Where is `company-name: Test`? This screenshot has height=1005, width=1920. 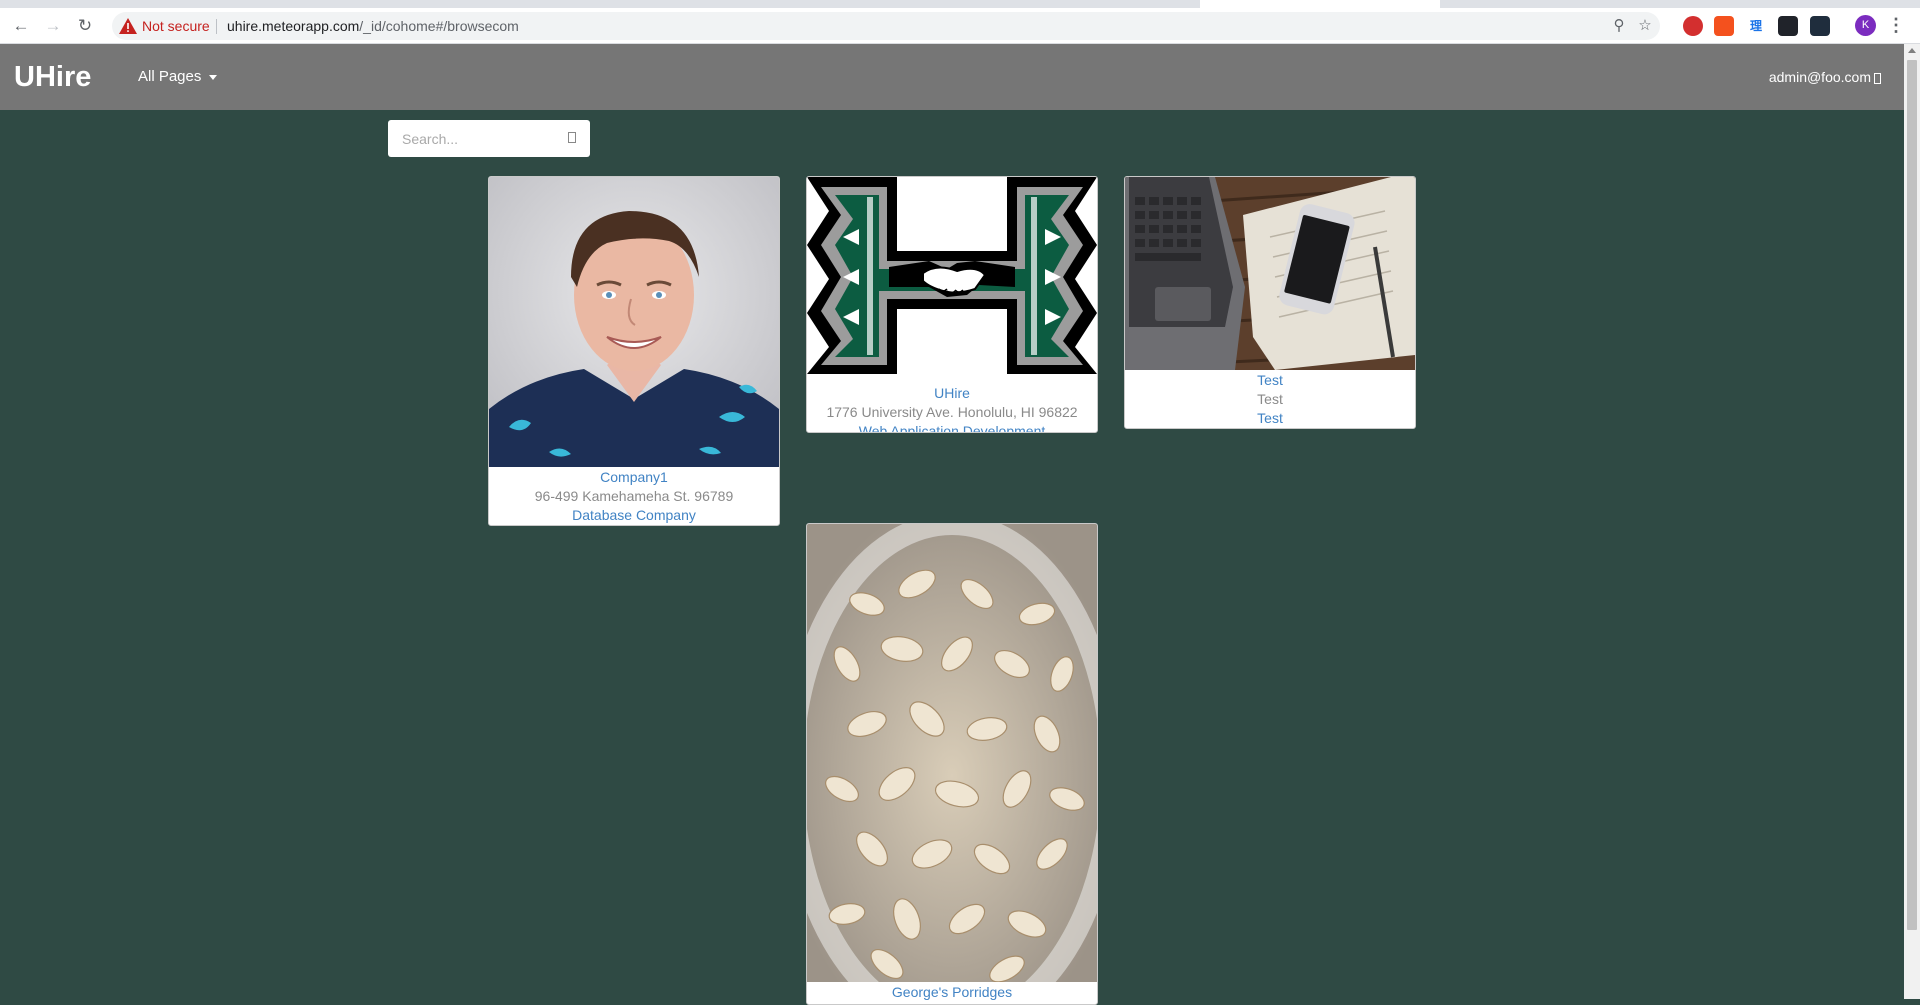
company-name: Test is located at coordinates (1270, 380).